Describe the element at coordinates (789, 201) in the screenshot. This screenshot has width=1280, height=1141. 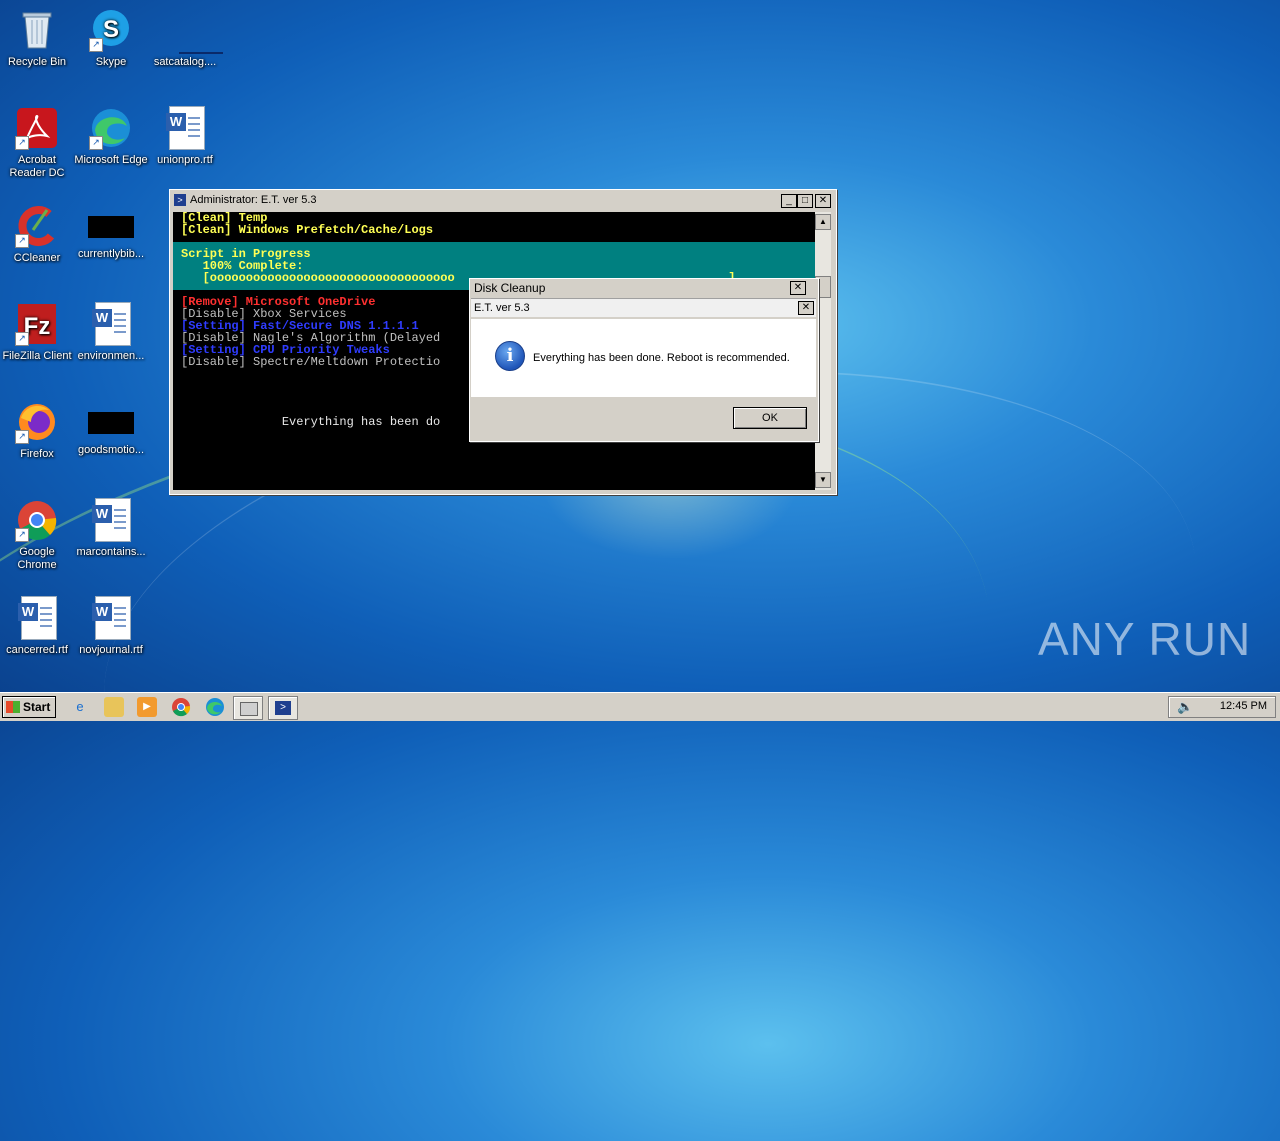
I see `minimize-button: _` at that location.